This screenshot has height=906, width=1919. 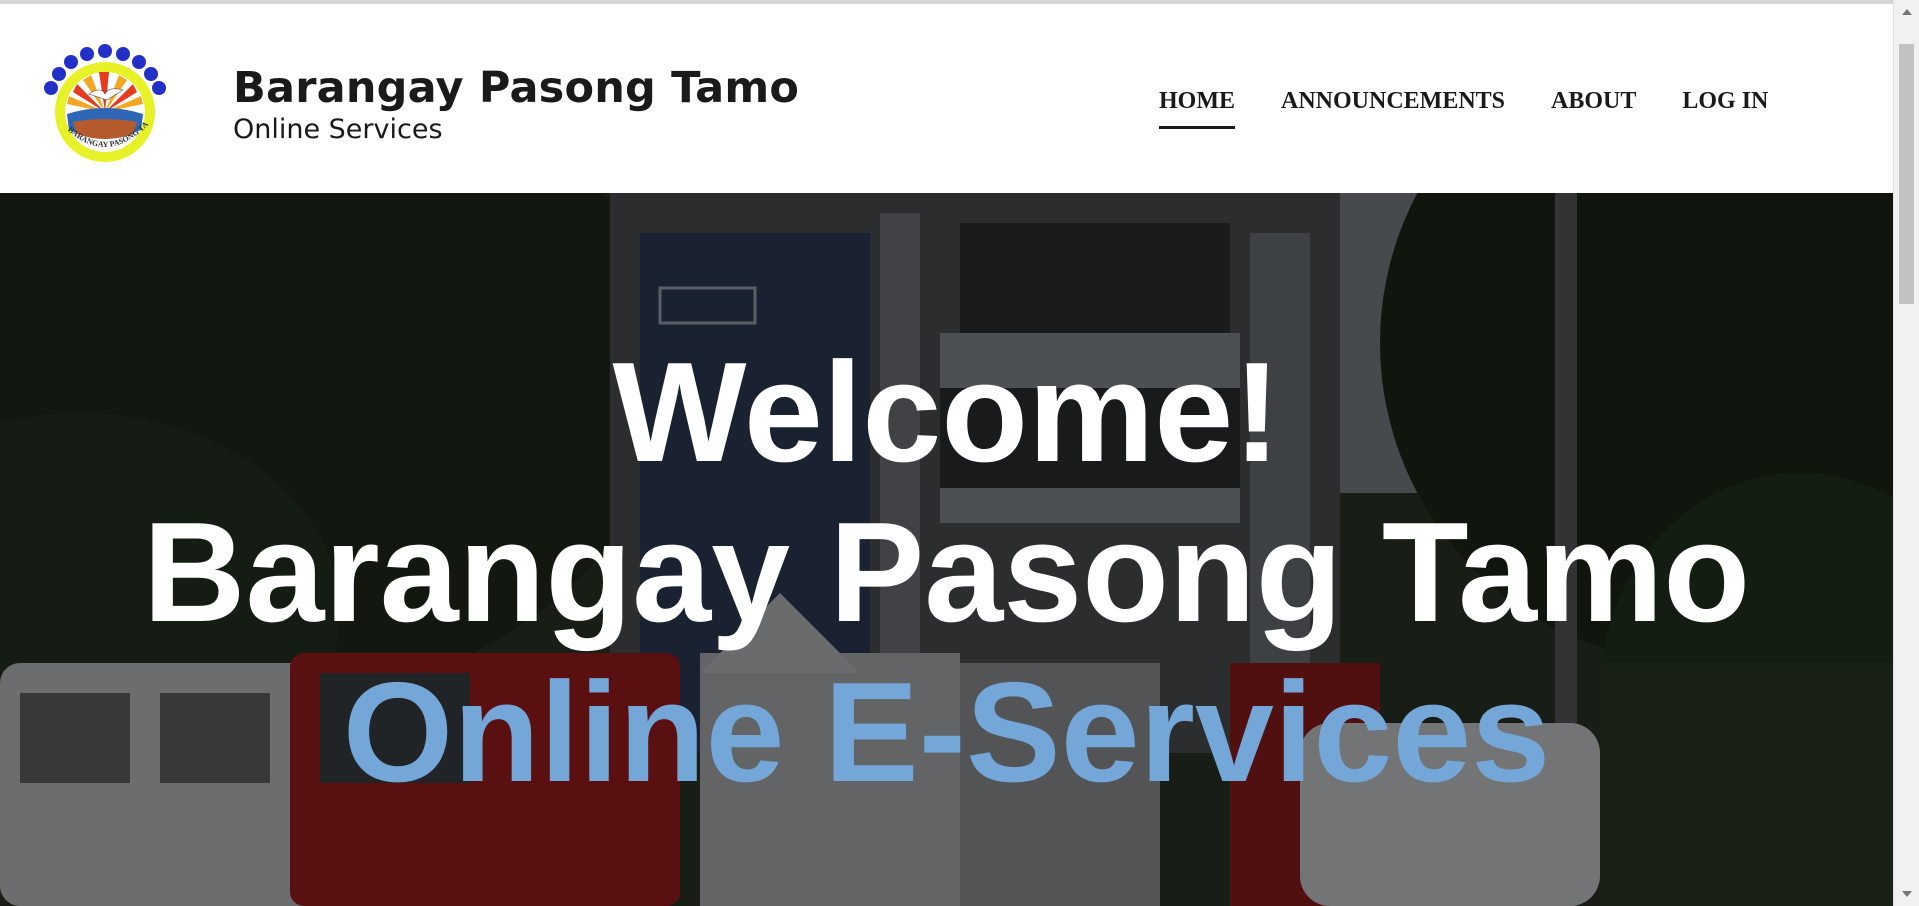 What do you see at coordinates (1906, 174) in the screenshot?
I see `scroll-thumb` at bounding box center [1906, 174].